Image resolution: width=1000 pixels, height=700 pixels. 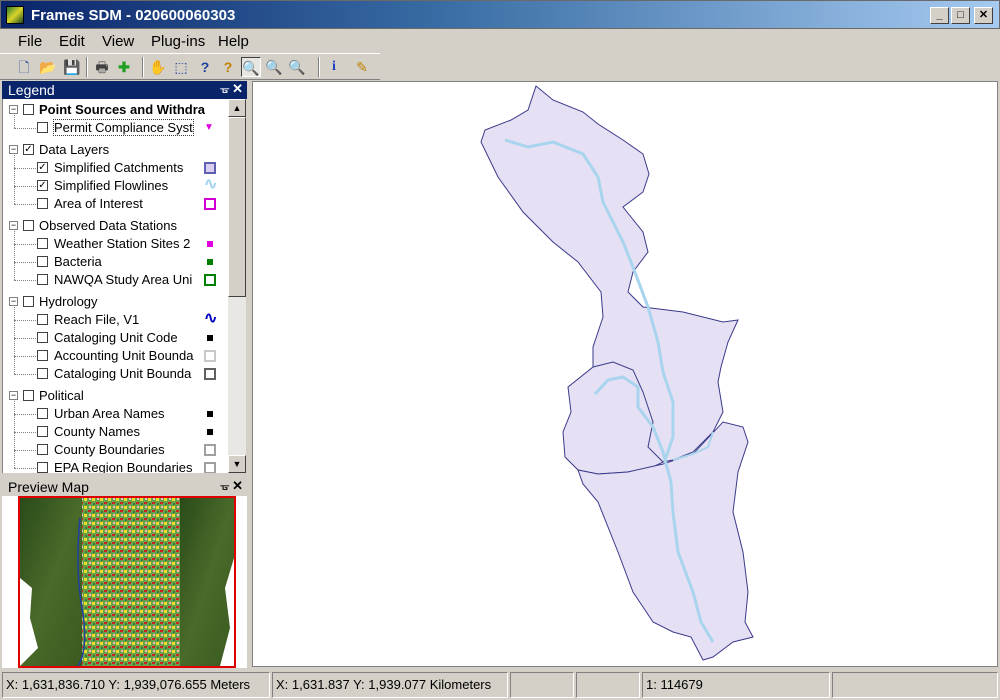 What do you see at coordinates (115, 262) in the screenshot?
I see `legend-layer: Bacteria` at bounding box center [115, 262].